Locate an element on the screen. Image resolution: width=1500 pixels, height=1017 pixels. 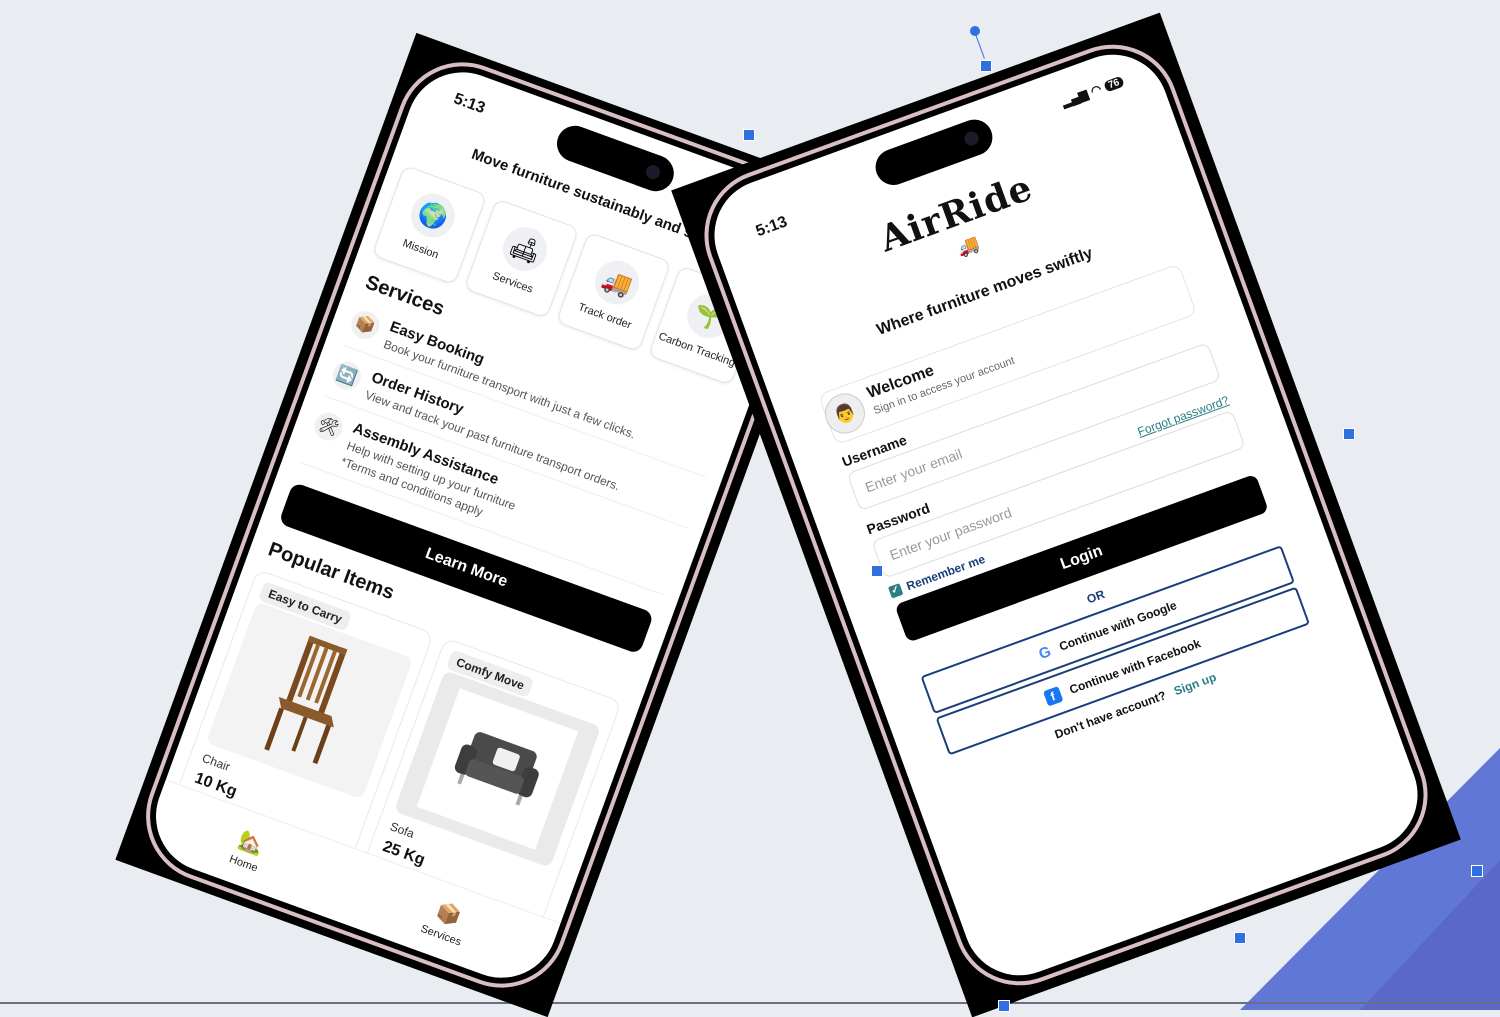
dynamic-island is located at coordinates (934, 152).